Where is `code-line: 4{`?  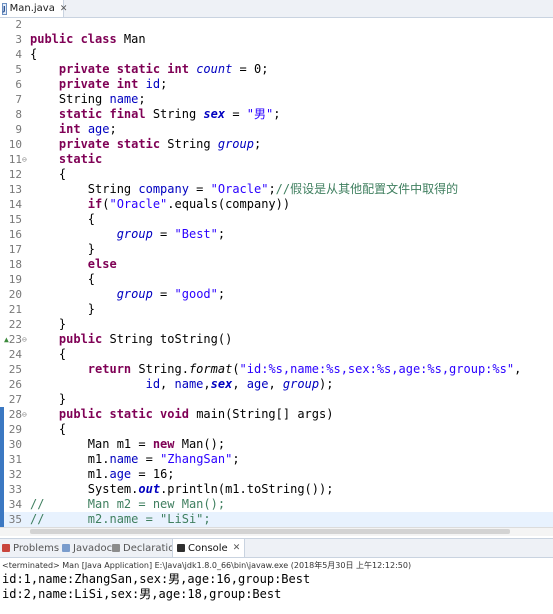 code-line: 4{ is located at coordinates (276, 54).